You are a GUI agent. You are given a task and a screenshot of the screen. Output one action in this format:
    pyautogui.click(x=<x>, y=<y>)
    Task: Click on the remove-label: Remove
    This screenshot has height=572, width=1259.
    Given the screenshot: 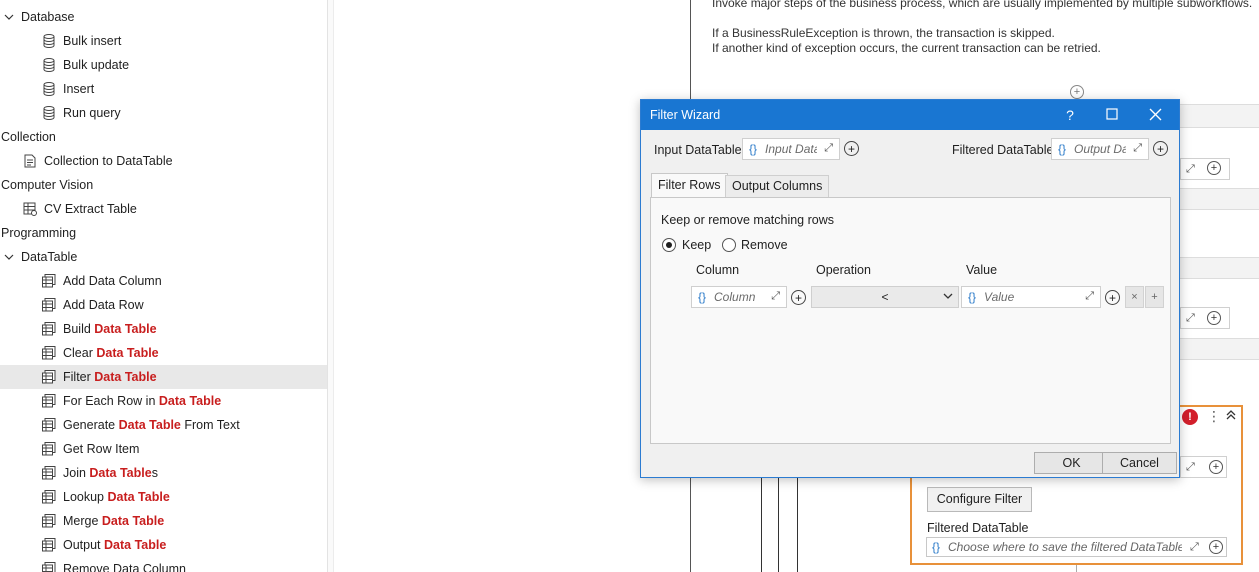 What is the action you would take?
    pyautogui.click(x=764, y=245)
    